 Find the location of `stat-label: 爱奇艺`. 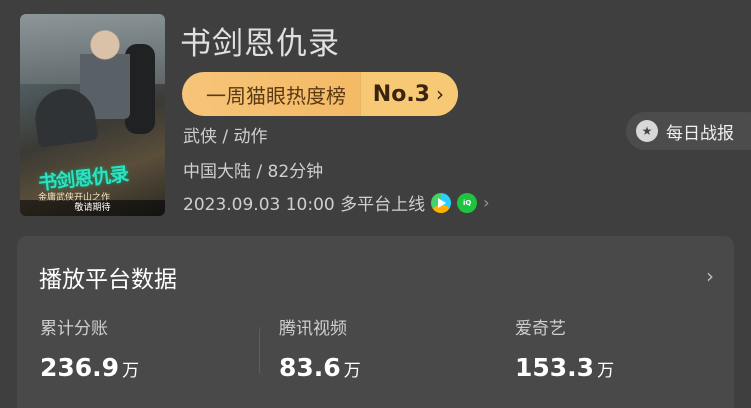

stat-label: 爱奇艺 is located at coordinates (540, 329).